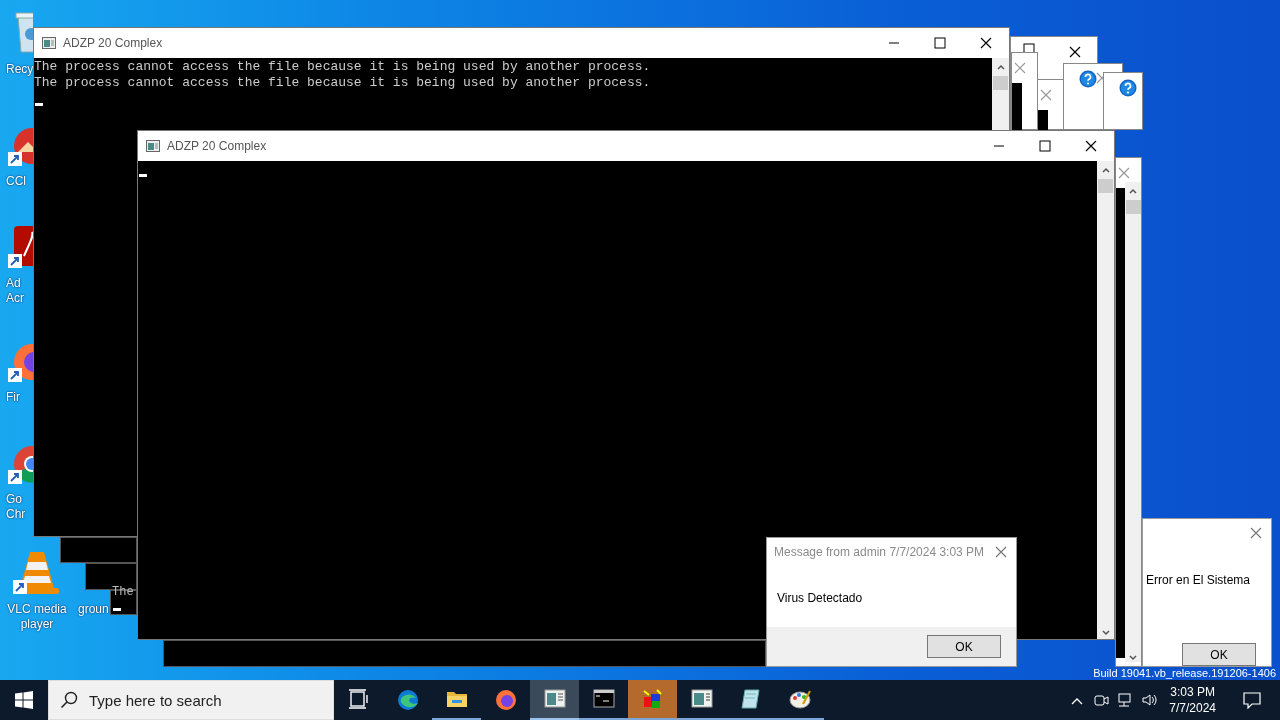 This screenshot has height=720, width=1280. What do you see at coordinates (1101, 700) in the screenshot?
I see `camera-icon` at bounding box center [1101, 700].